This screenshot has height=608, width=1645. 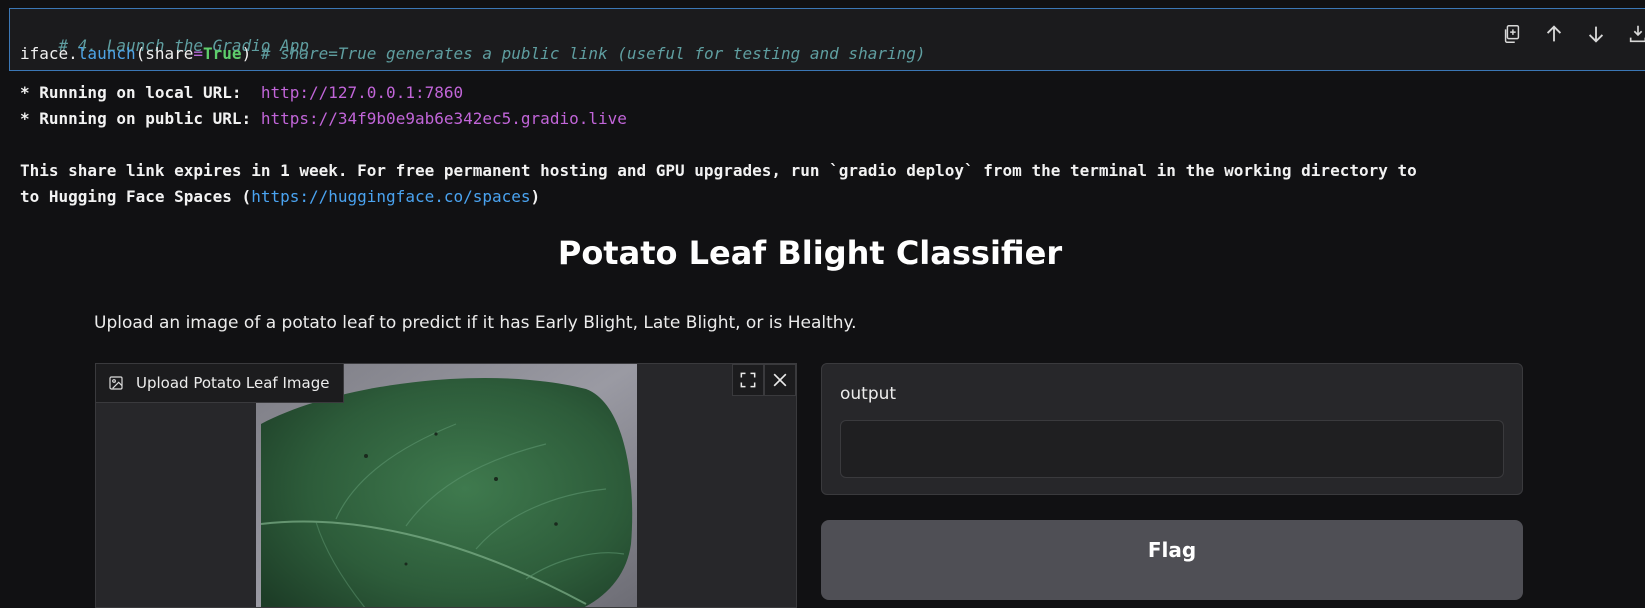 I want to click on output-panel: output, so click(x=1172, y=429).